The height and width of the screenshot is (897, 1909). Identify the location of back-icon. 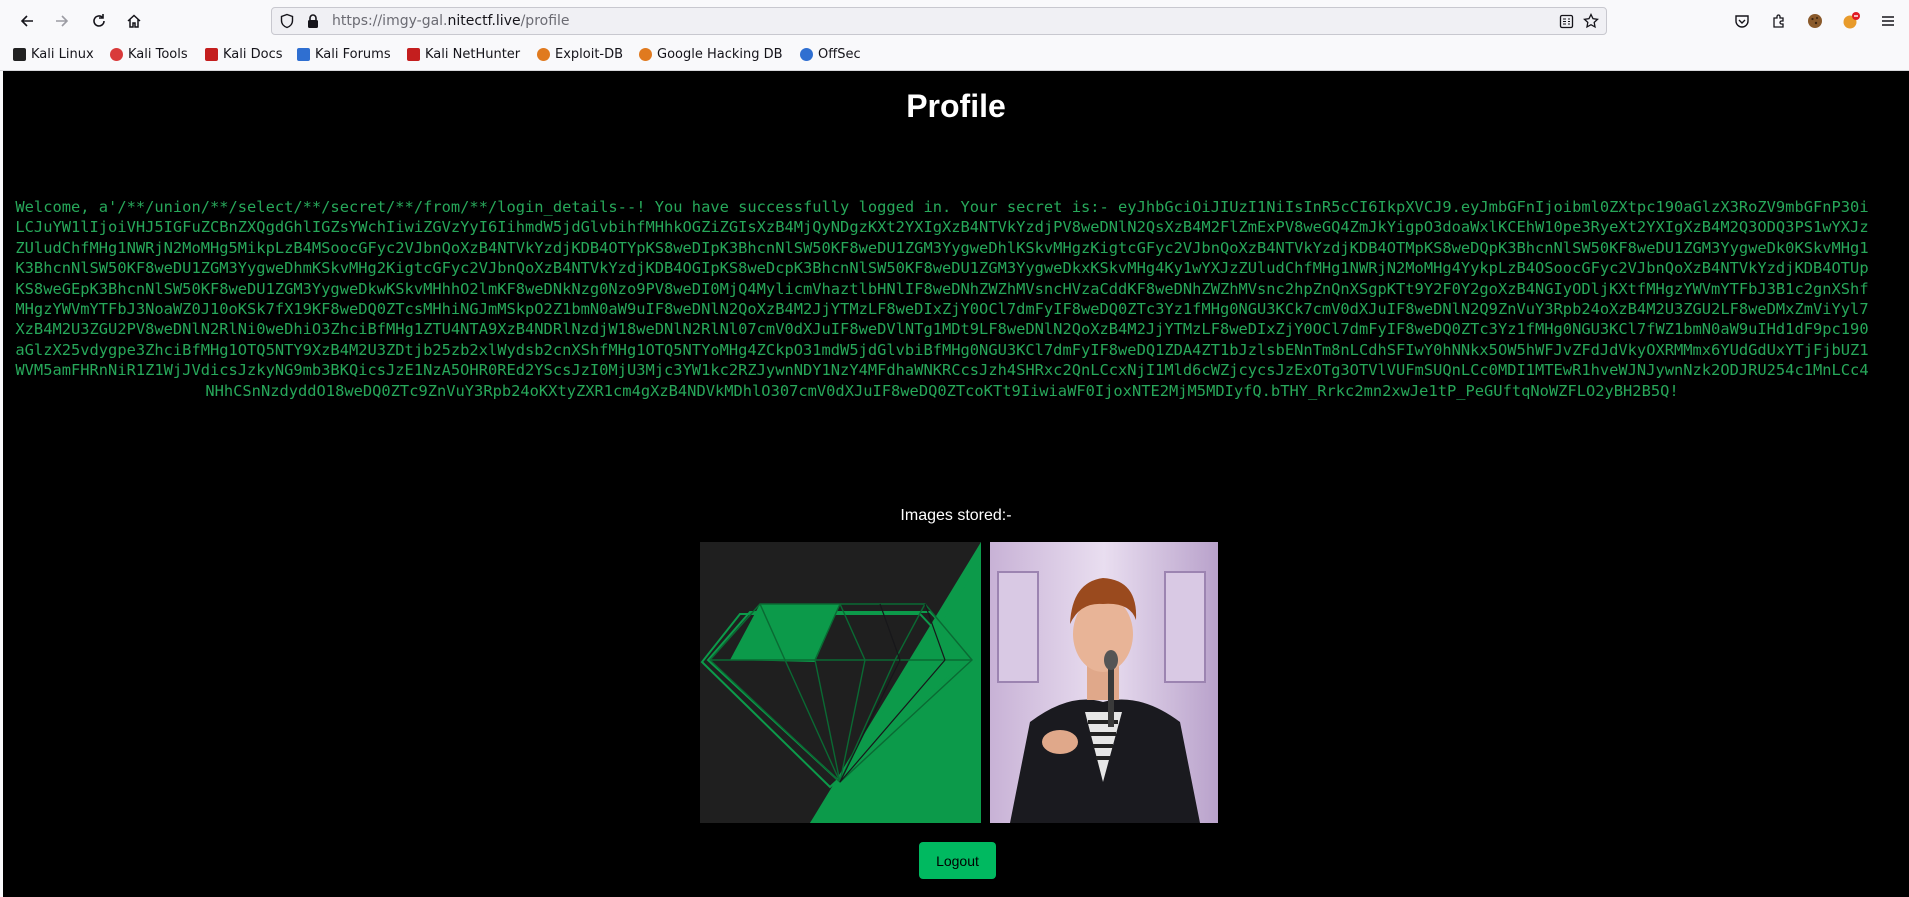
(27, 21).